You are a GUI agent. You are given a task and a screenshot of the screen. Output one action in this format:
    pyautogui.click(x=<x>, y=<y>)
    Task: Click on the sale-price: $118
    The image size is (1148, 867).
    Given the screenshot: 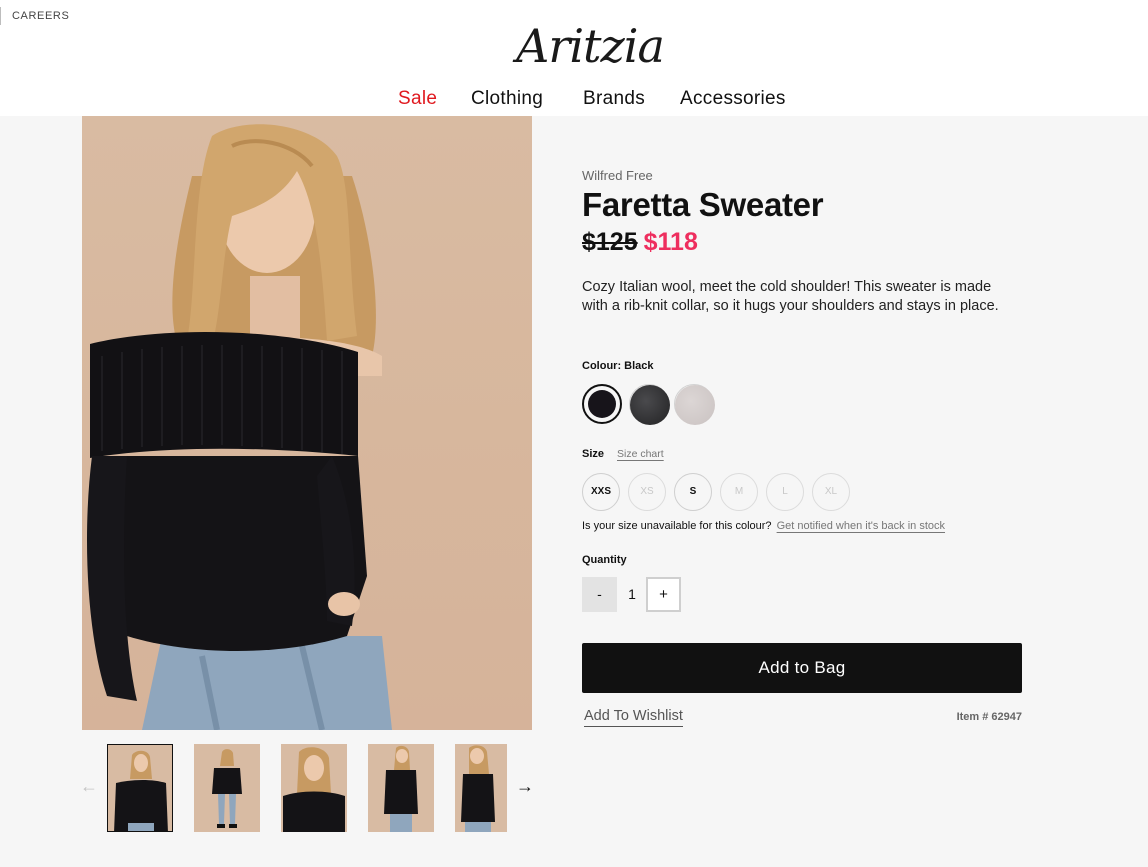 What is the action you would take?
    pyautogui.click(x=670, y=242)
    